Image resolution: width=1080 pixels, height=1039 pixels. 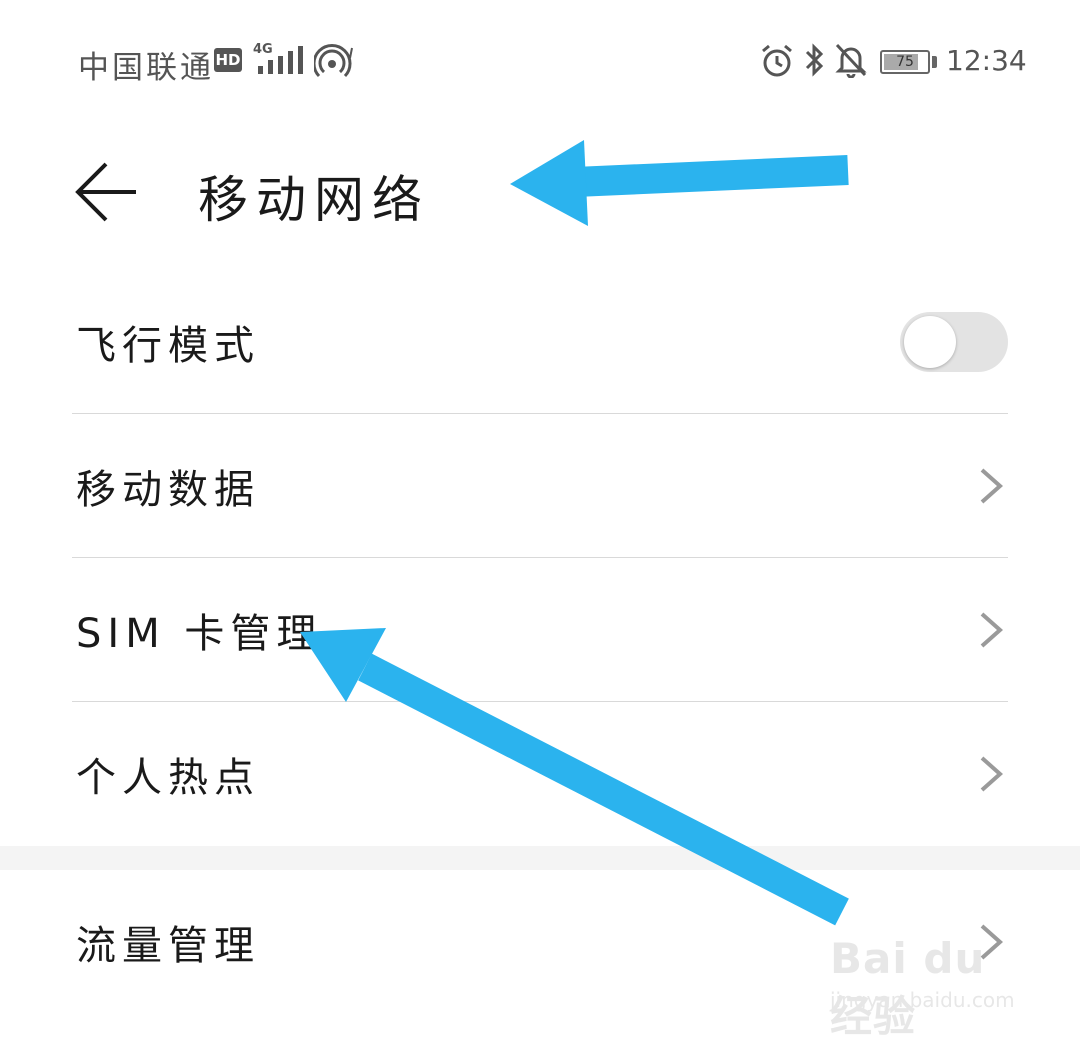 I want to click on battery-icon: 75, so click(x=905, y=62).